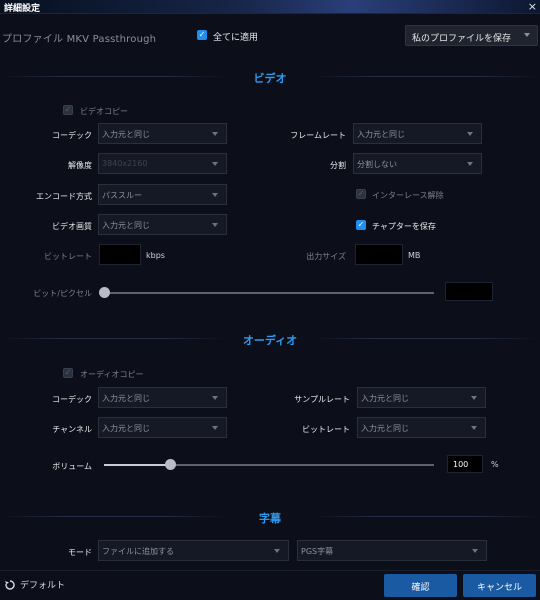 The height and width of the screenshot is (600, 540). I want to click on sample-rate-value: 入力元と同じ, so click(385, 398).